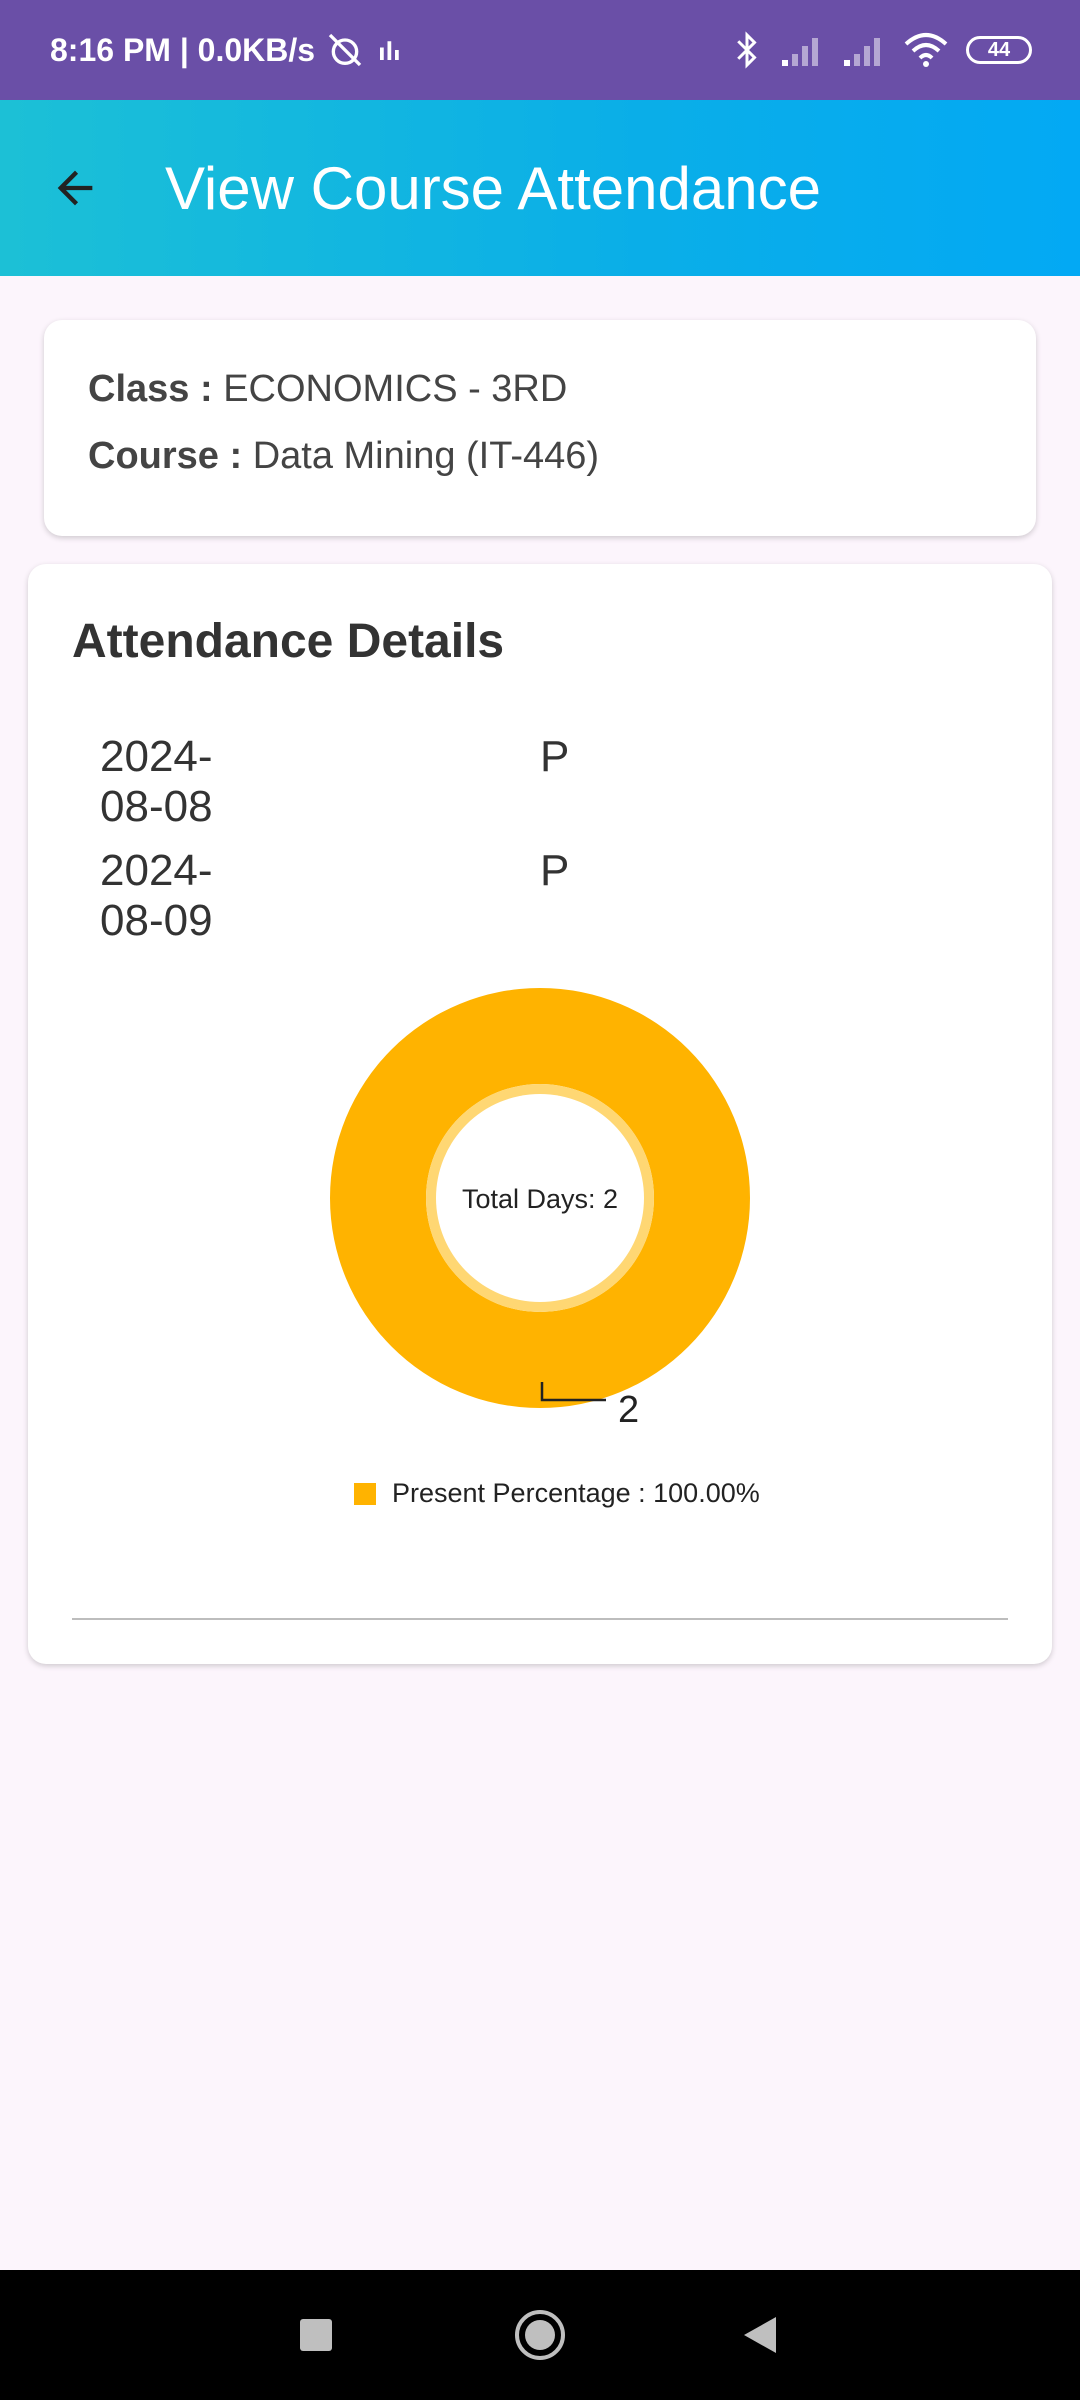  I want to click on square-icon, so click(316, 2335).